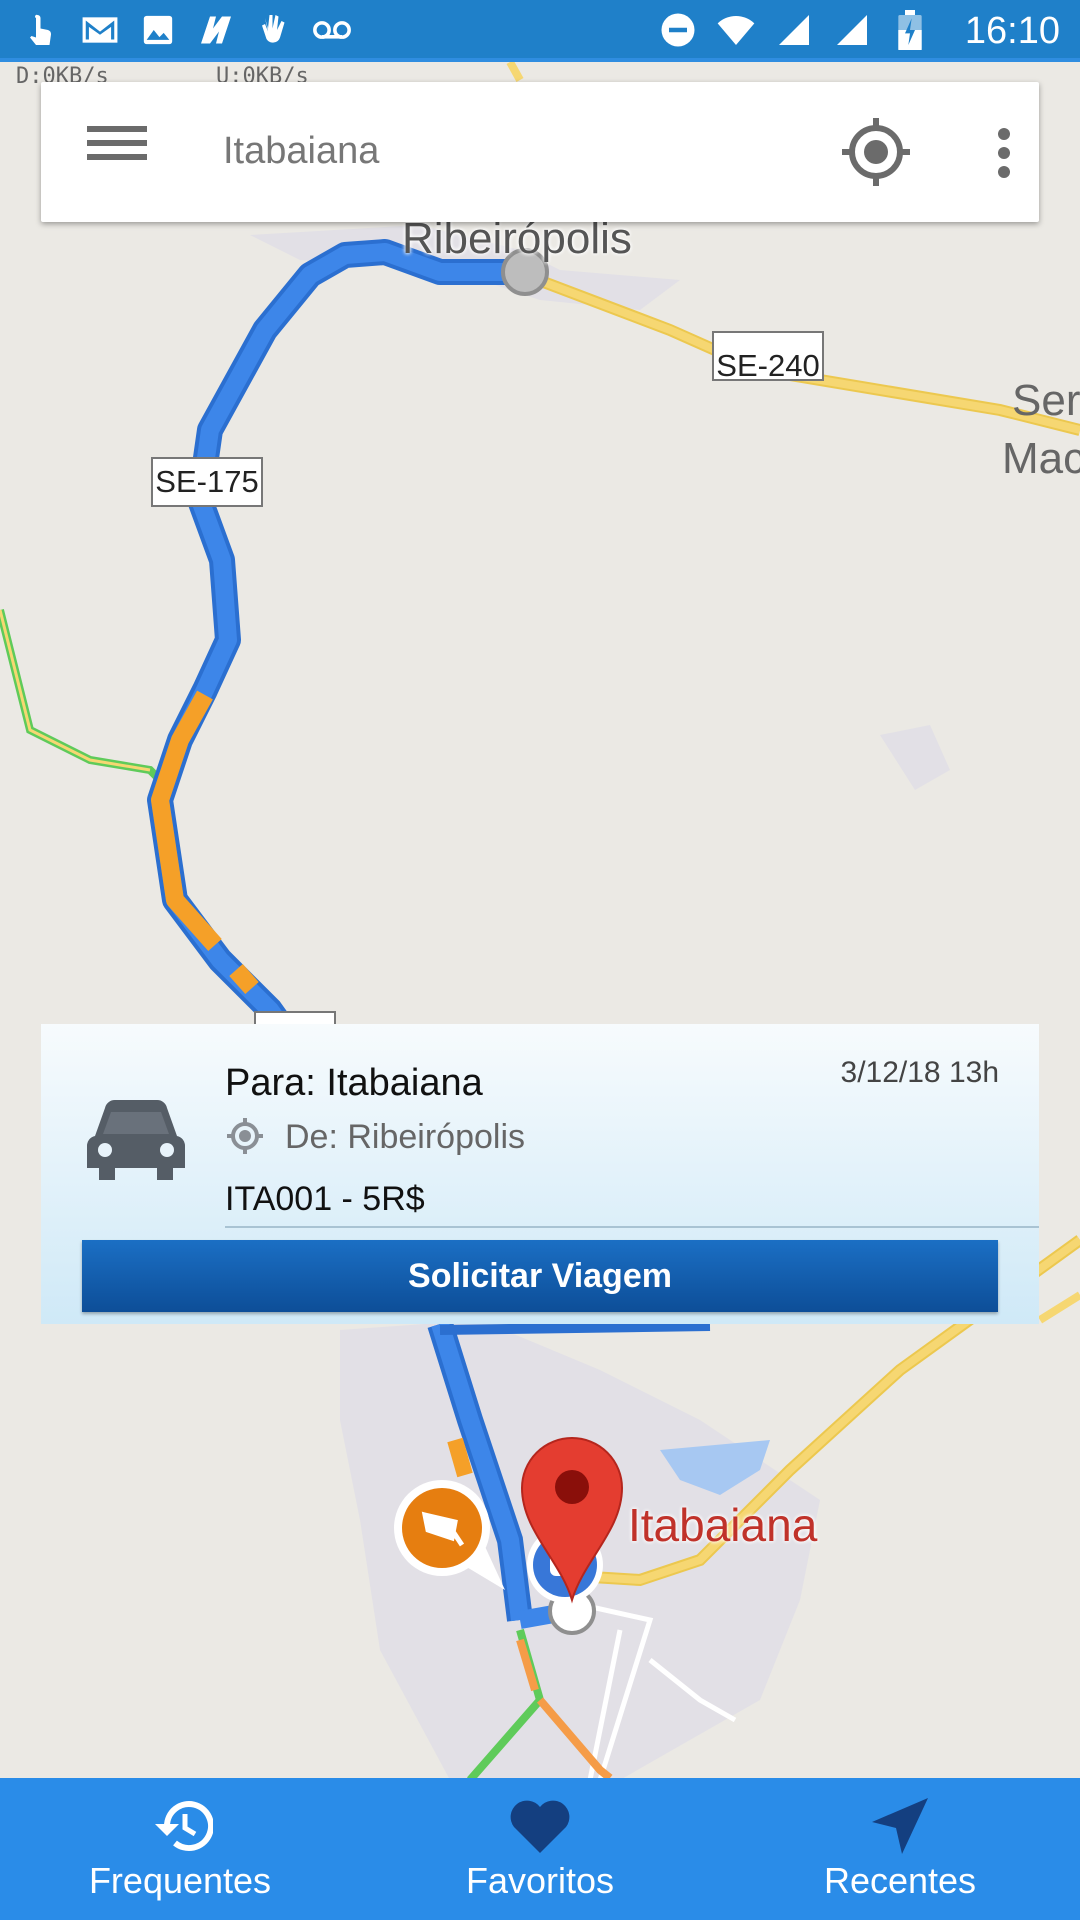 The height and width of the screenshot is (1920, 1080). I want to click on search-input: Itabaiana, so click(301, 151).